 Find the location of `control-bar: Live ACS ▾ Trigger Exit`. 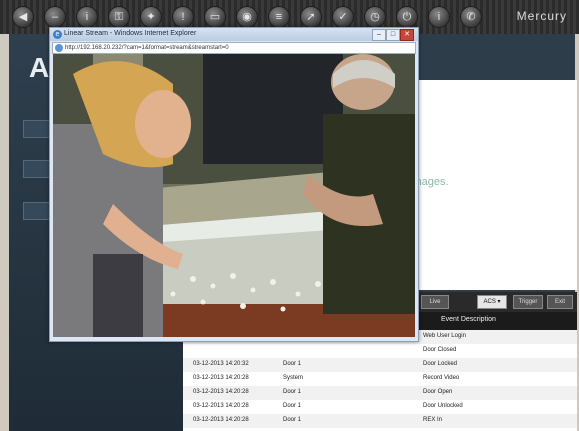

control-bar: Live ACS ▾ Trigger Exit is located at coordinates (497, 302).